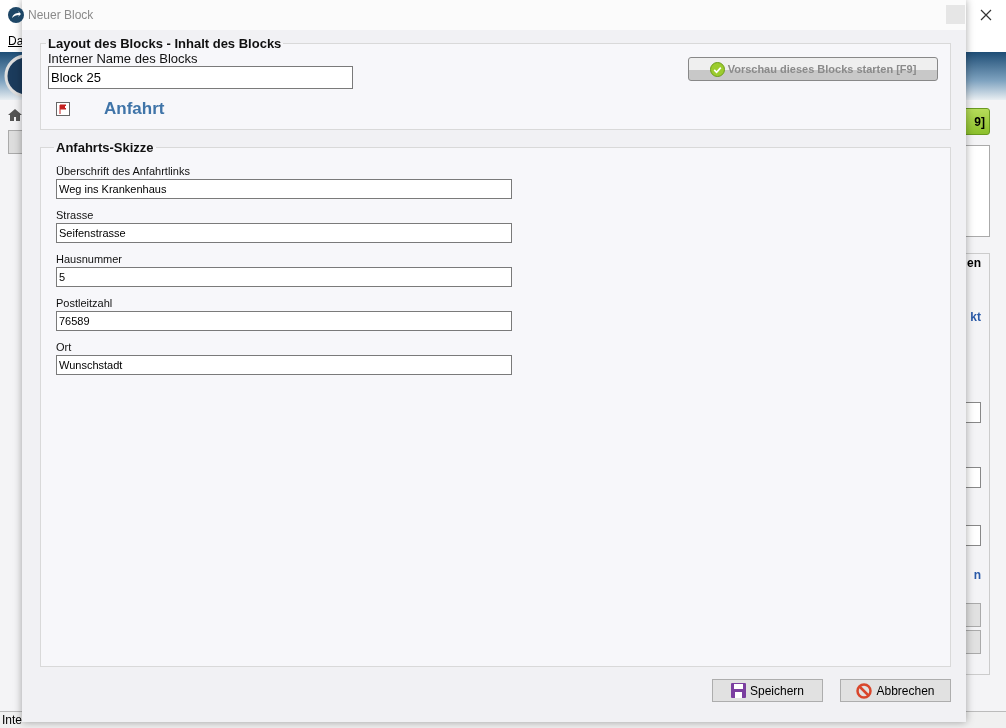 The height and width of the screenshot is (728, 1006). Describe the element at coordinates (974, 263) in the screenshot. I see `section-heading: en` at that location.